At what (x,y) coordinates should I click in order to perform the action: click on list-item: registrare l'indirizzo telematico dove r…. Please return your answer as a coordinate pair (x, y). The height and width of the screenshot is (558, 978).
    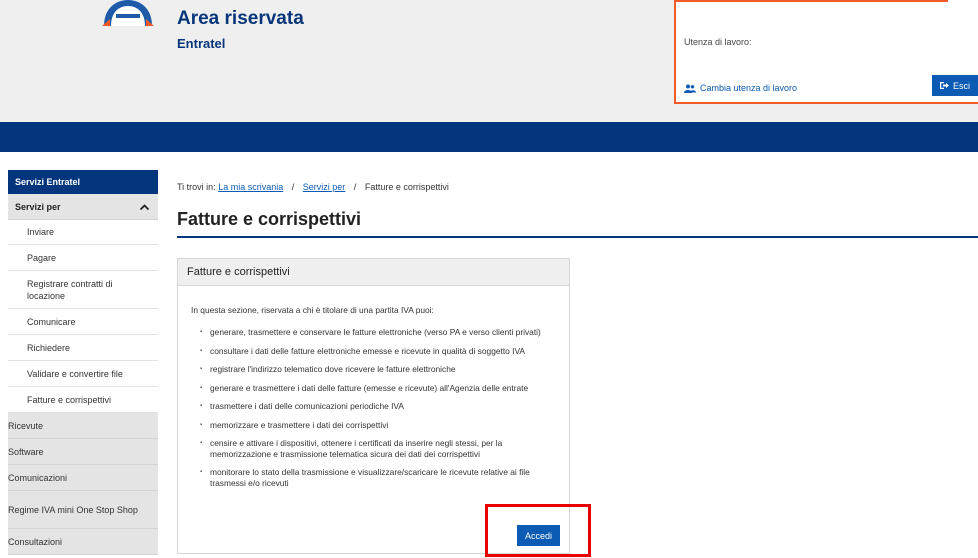
    Looking at the image, I should click on (380, 369).